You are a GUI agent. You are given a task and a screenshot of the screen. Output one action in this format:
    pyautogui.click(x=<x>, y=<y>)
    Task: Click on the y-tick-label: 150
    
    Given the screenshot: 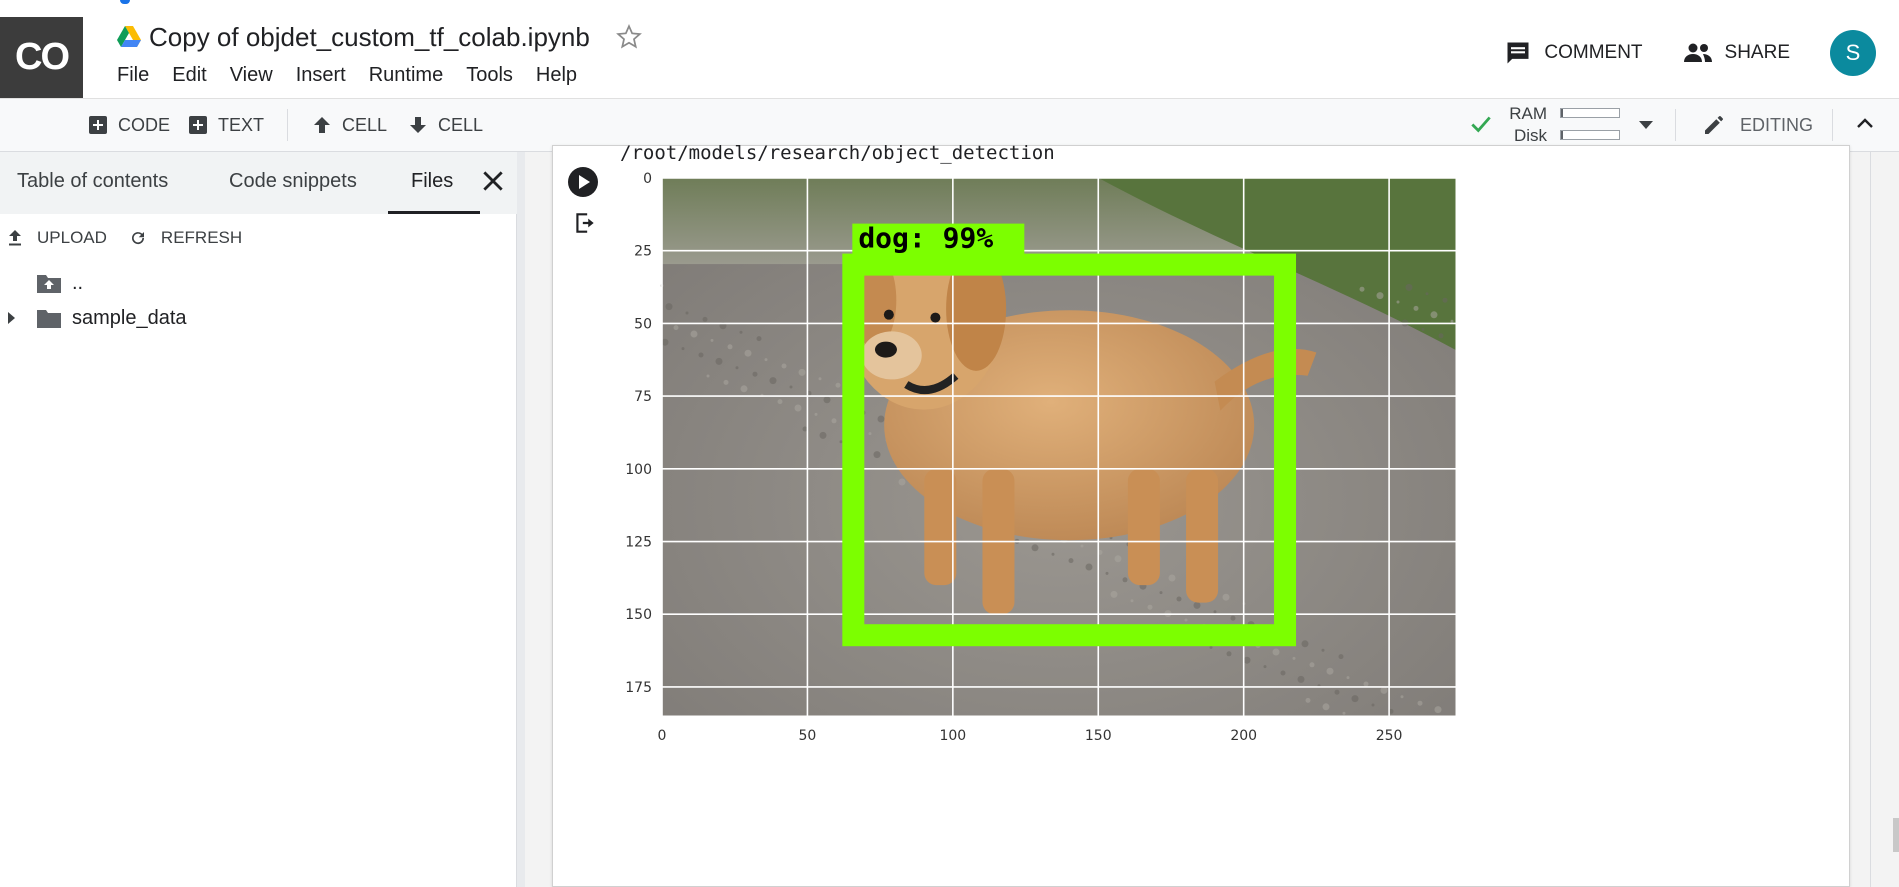 What is the action you would take?
    pyautogui.click(x=638, y=615)
    